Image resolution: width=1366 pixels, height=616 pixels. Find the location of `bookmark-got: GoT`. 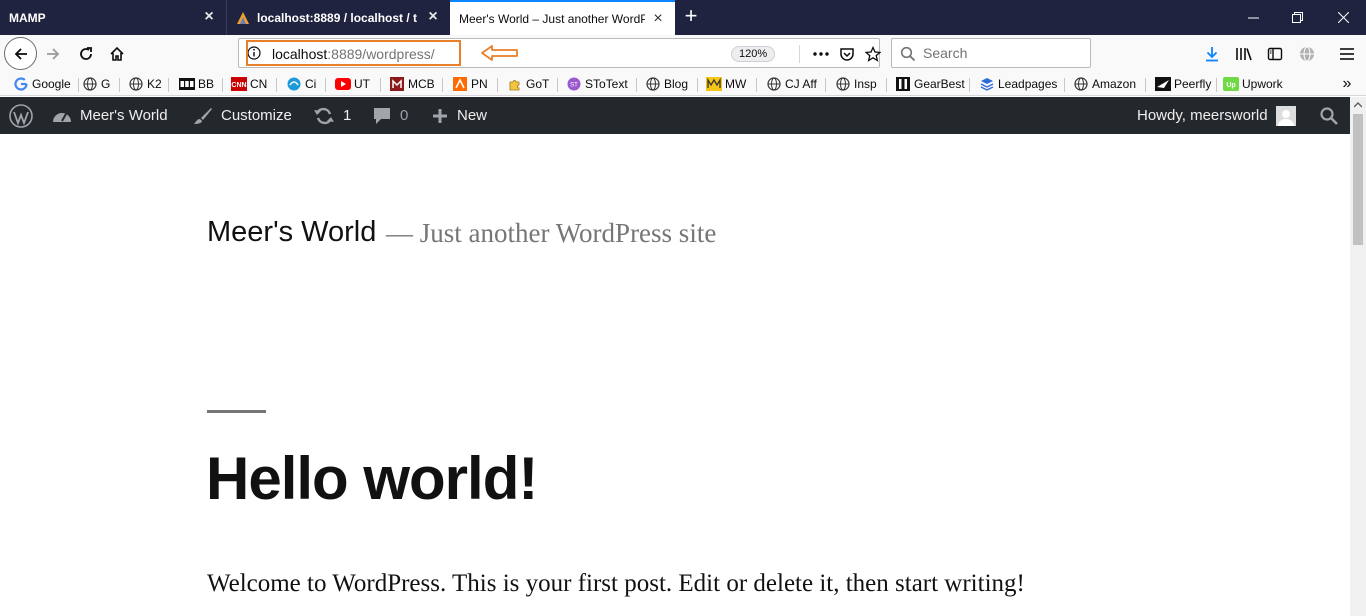

bookmark-got: GoT is located at coordinates (528, 84).